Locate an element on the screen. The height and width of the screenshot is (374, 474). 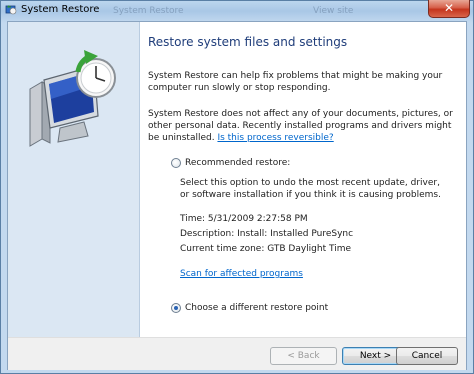
background-ghost-link: View site is located at coordinates (333, 11).